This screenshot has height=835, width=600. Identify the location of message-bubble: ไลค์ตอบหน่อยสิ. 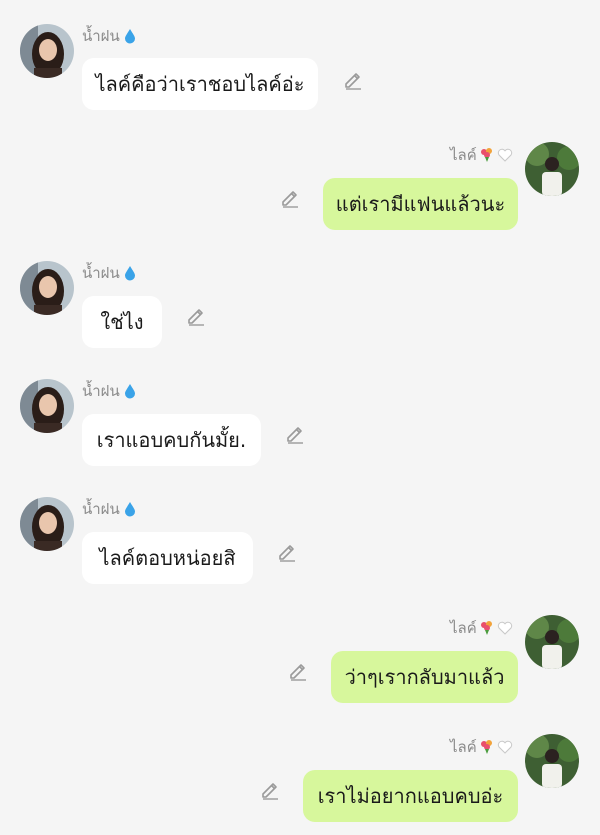
(167, 558).